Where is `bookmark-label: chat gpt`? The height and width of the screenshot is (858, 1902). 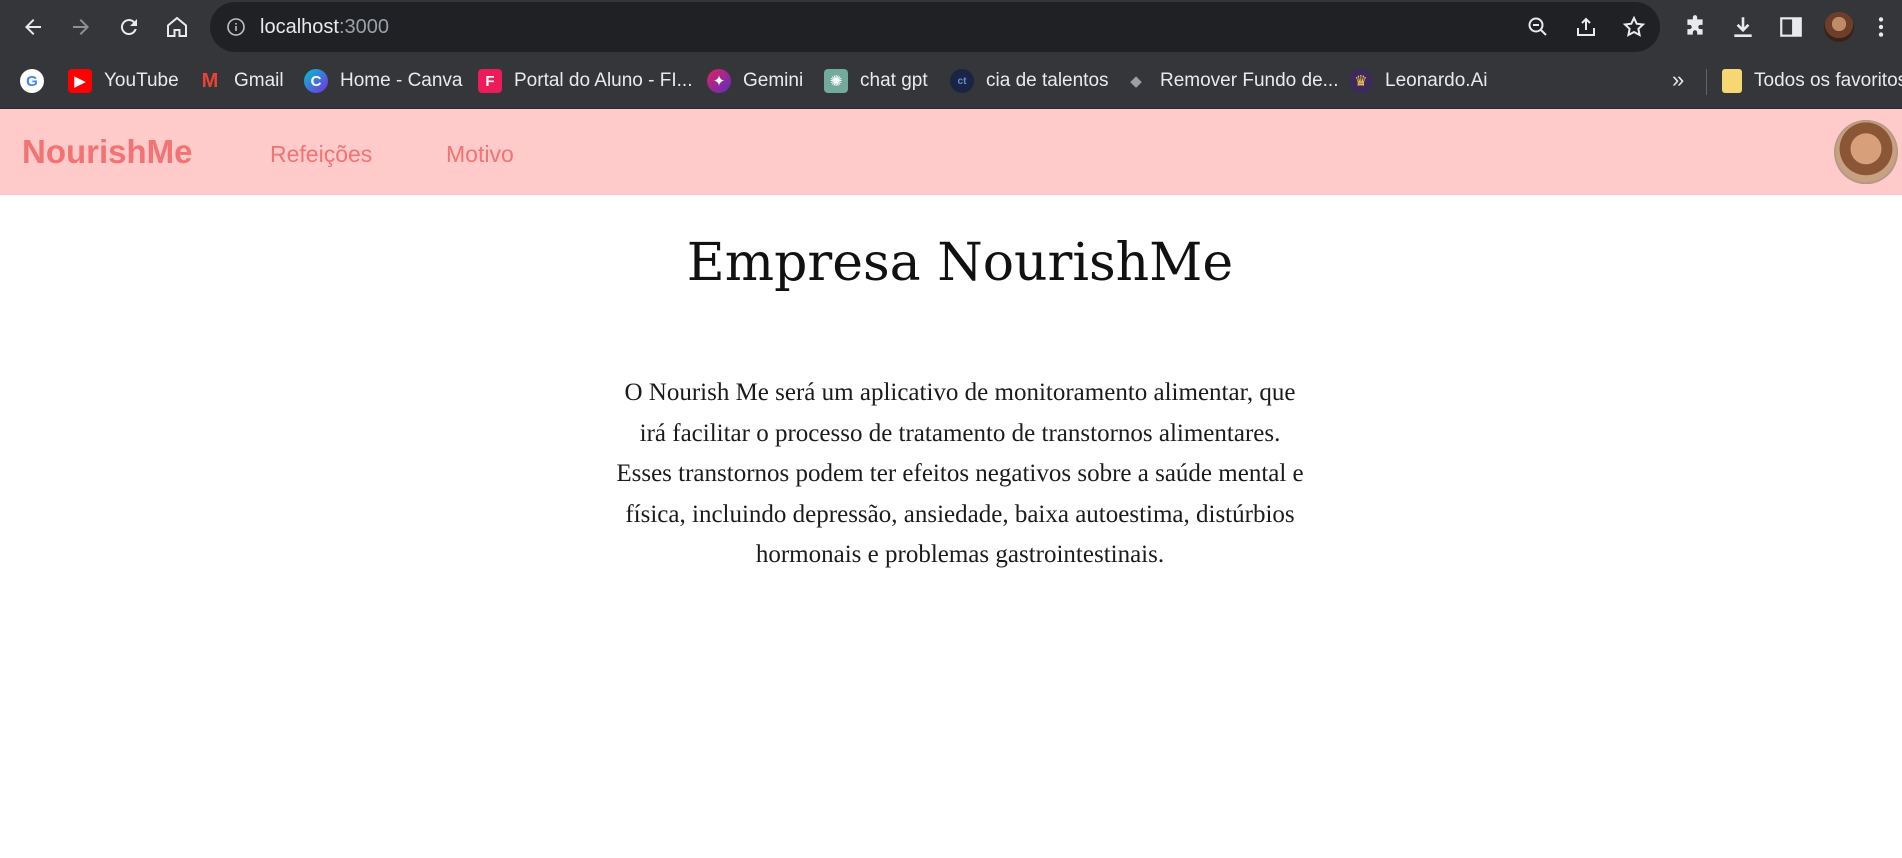
bookmark-label: chat gpt is located at coordinates (894, 80).